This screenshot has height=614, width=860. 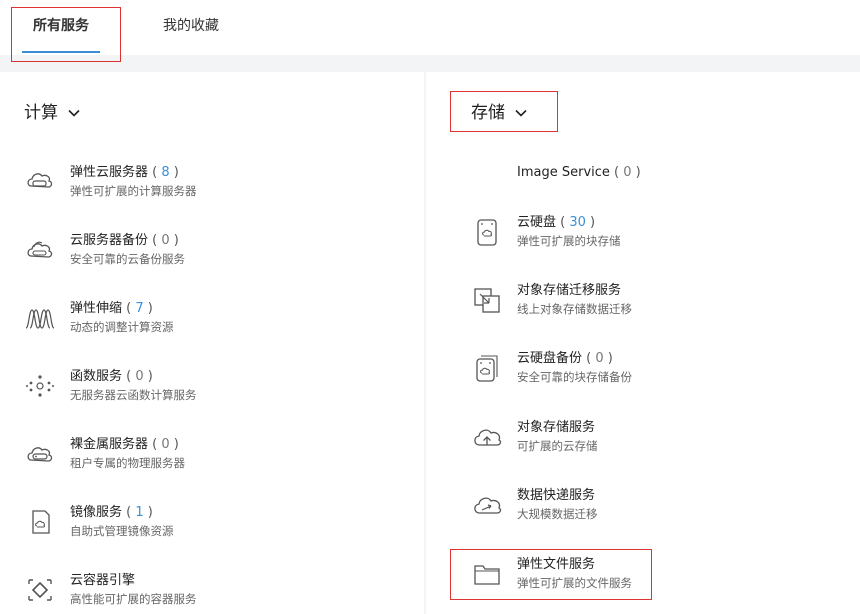 I want to click on service-item-ecs: 弹性云服务器 ( 8 ) 弹性可扩展的计算服务器, so click(x=214, y=184).